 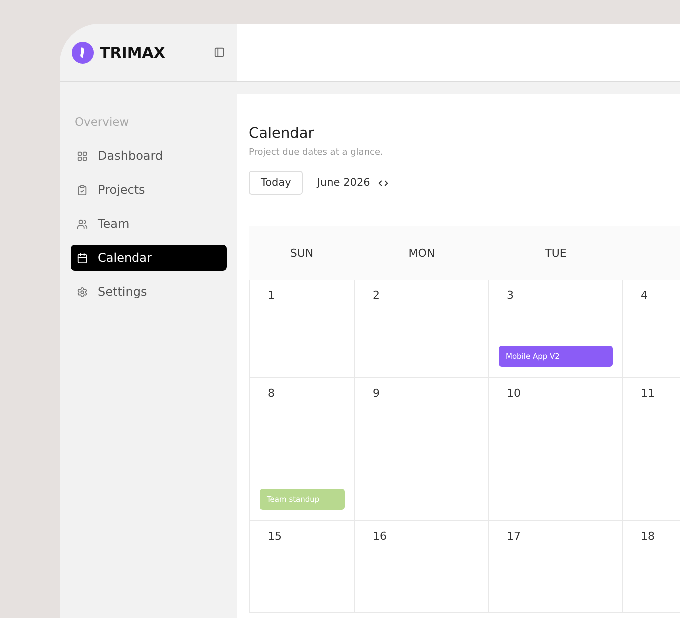 I want to click on section-label: Overview, so click(x=102, y=122).